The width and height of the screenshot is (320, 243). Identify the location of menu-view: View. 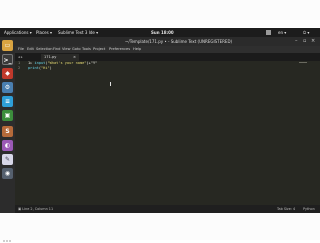
(66, 49).